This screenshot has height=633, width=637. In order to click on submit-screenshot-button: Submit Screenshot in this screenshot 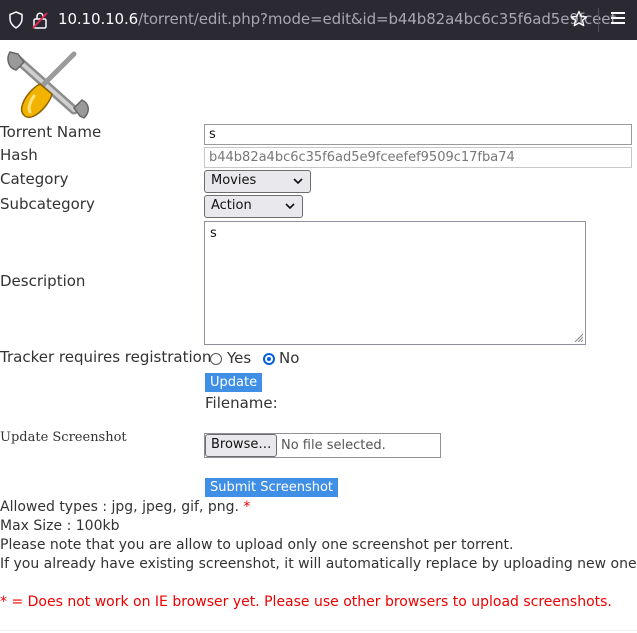, I will do `click(272, 487)`.